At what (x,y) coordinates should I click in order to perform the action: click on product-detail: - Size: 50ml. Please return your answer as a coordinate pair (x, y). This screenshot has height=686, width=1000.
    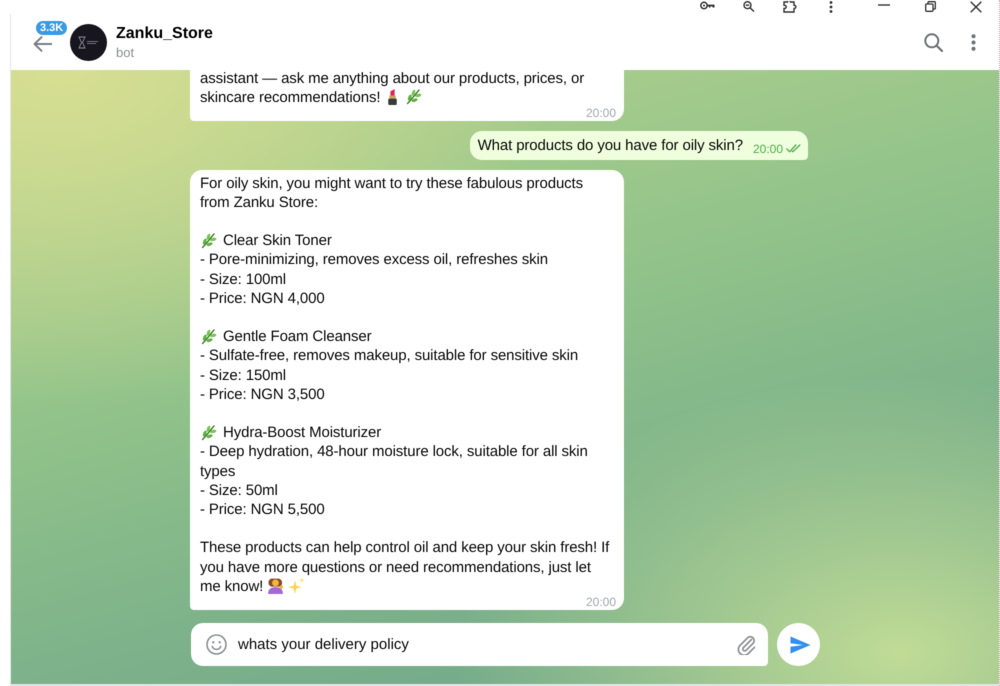
    Looking at the image, I should click on (239, 490).